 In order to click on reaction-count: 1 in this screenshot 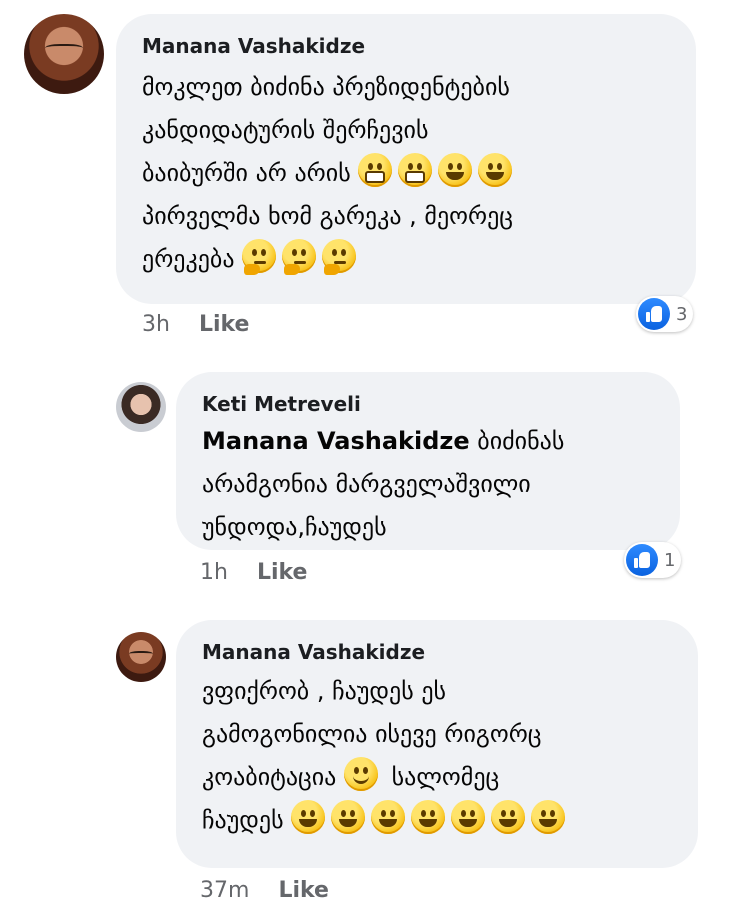, I will do `click(670, 560)`.